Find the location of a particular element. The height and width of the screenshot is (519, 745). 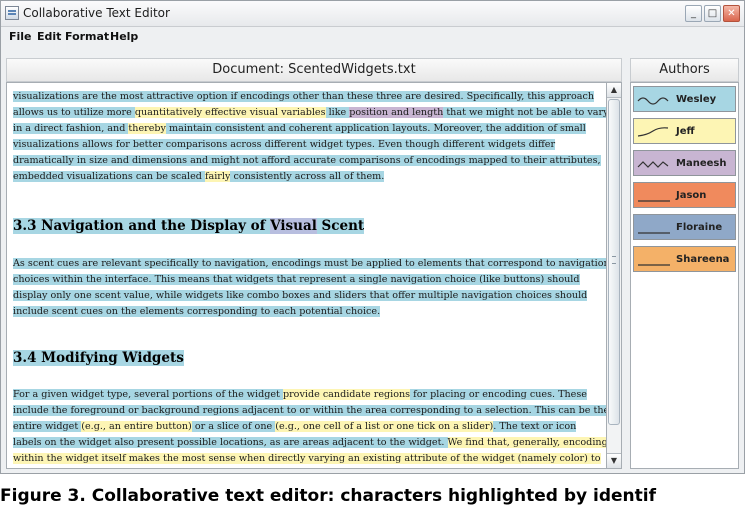

menu-edit: Edit is located at coordinates (49, 36).